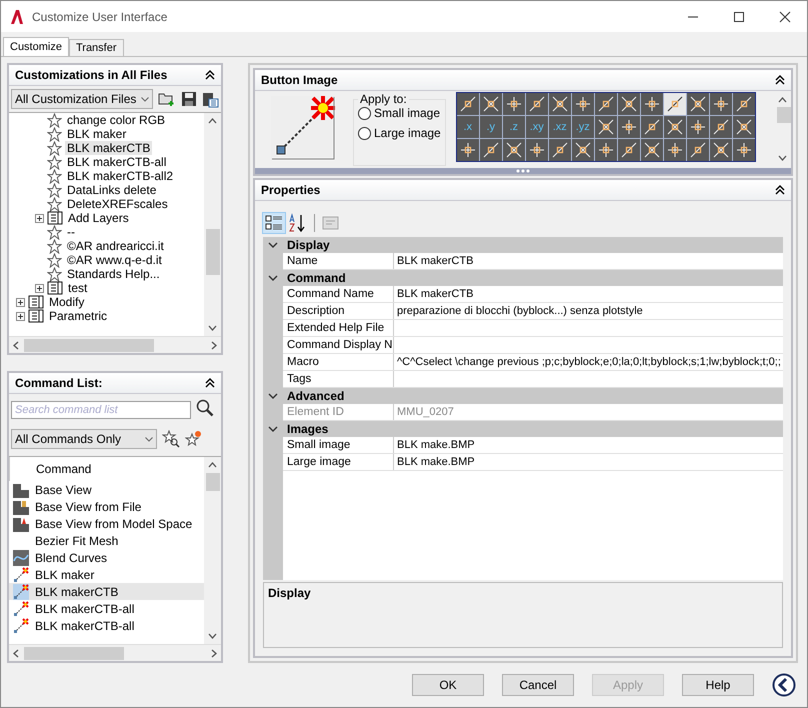 Image resolution: width=808 pixels, height=708 pixels. Describe the element at coordinates (587, 362) in the screenshot. I see `property-value: ^C^Cselect \change previous ;p;c;byblock;e;0;la;0;lt;byblock;s;1;lw;byblock;t;0;;` at that location.